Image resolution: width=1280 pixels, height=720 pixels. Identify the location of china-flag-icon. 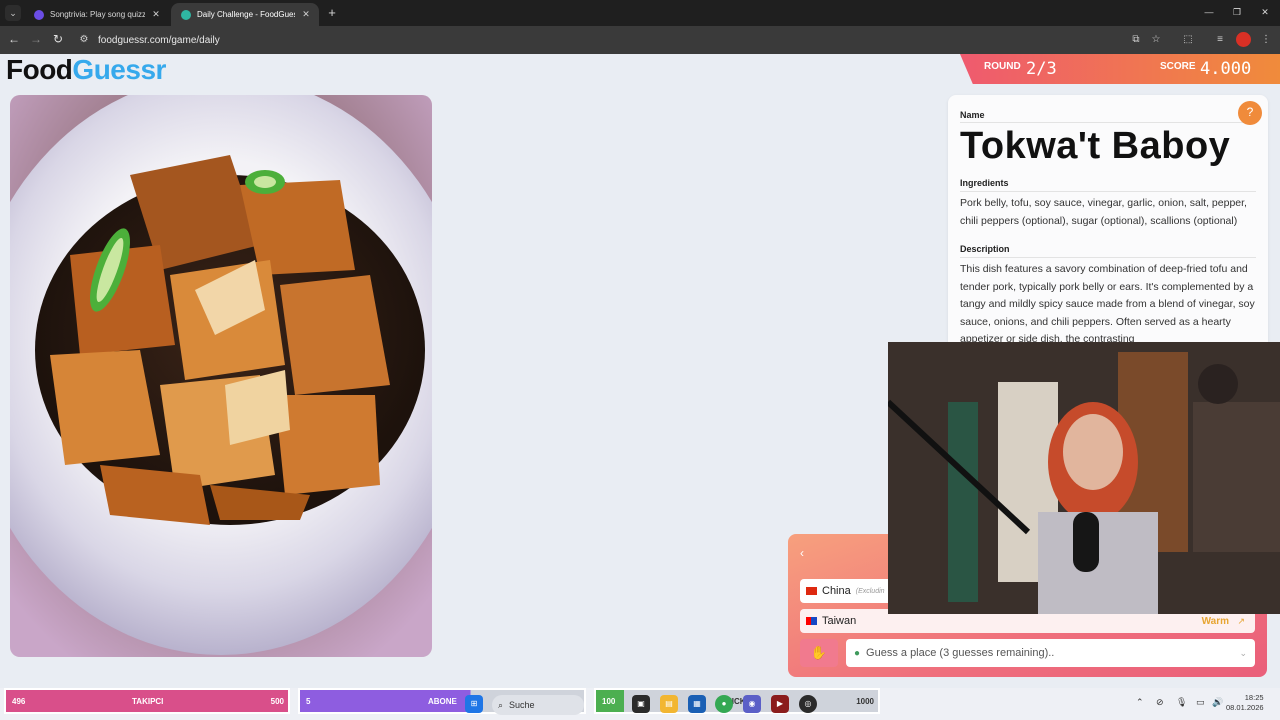
(811, 591).